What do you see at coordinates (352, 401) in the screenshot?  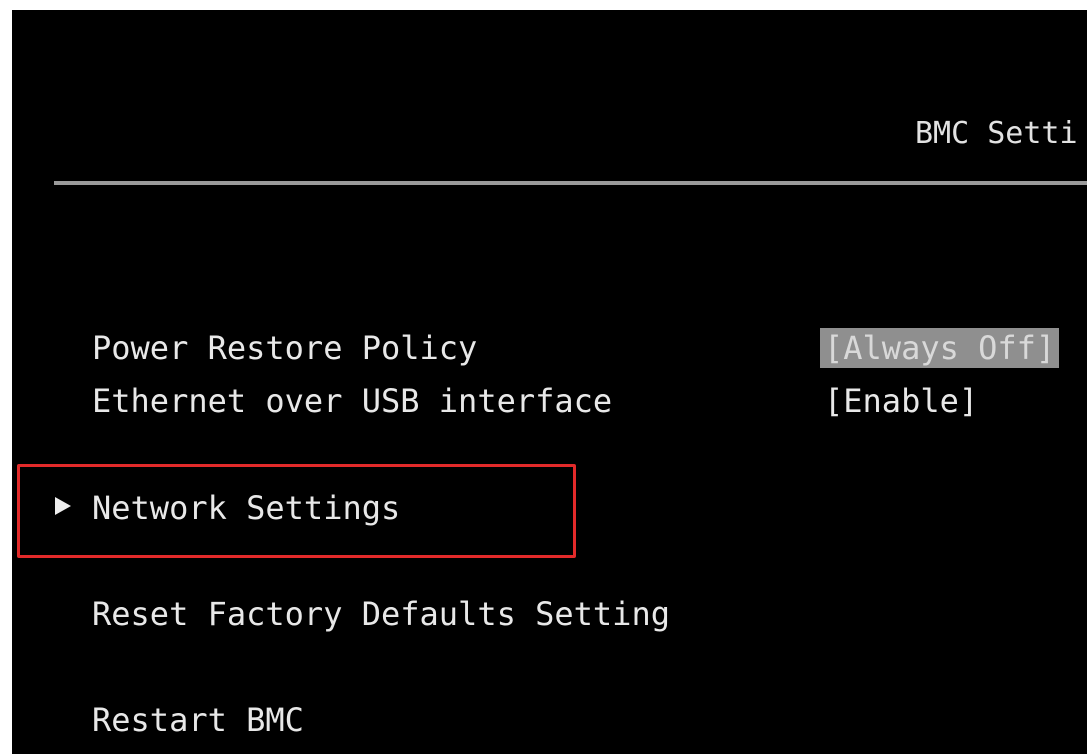 I see `menu-item-ethernet-over-usb: Ethernet over USB interface` at bounding box center [352, 401].